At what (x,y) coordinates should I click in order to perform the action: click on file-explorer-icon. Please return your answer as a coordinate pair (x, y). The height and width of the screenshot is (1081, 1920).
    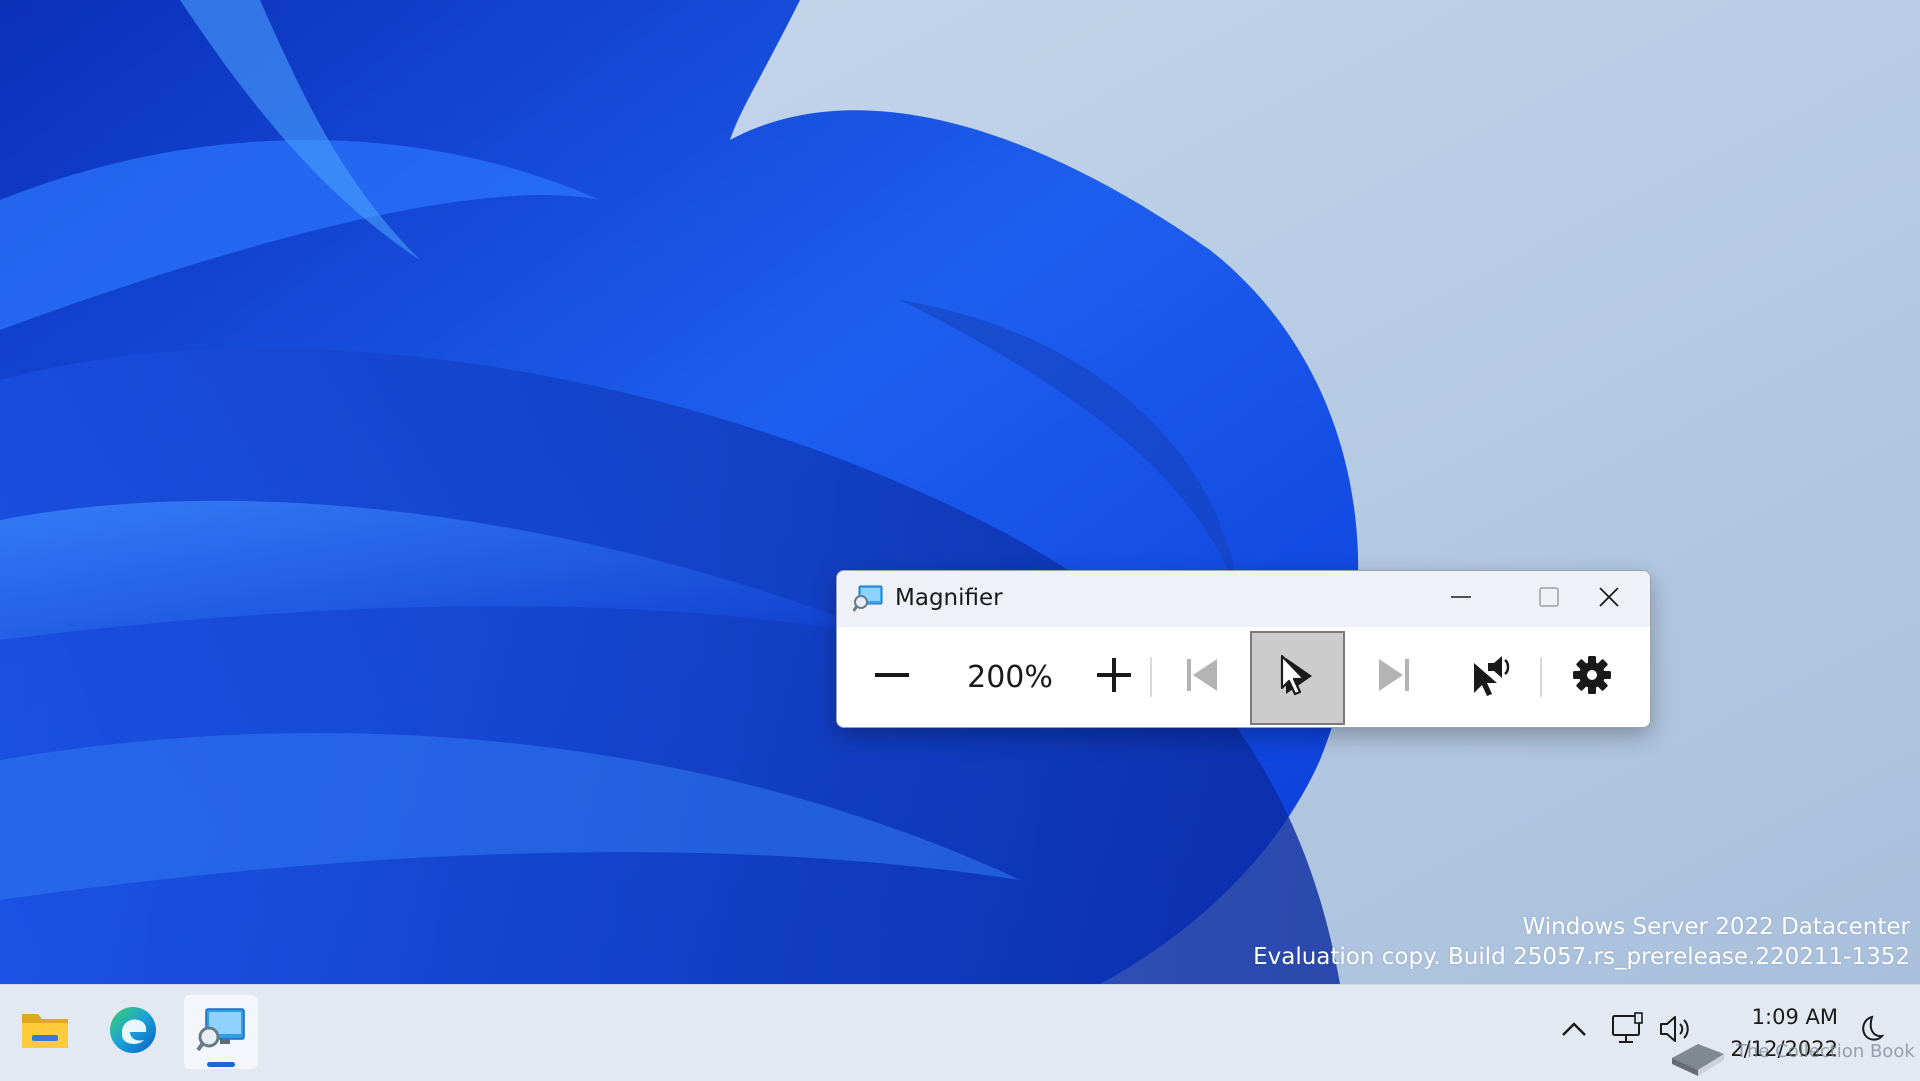
    Looking at the image, I should click on (45, 1032).